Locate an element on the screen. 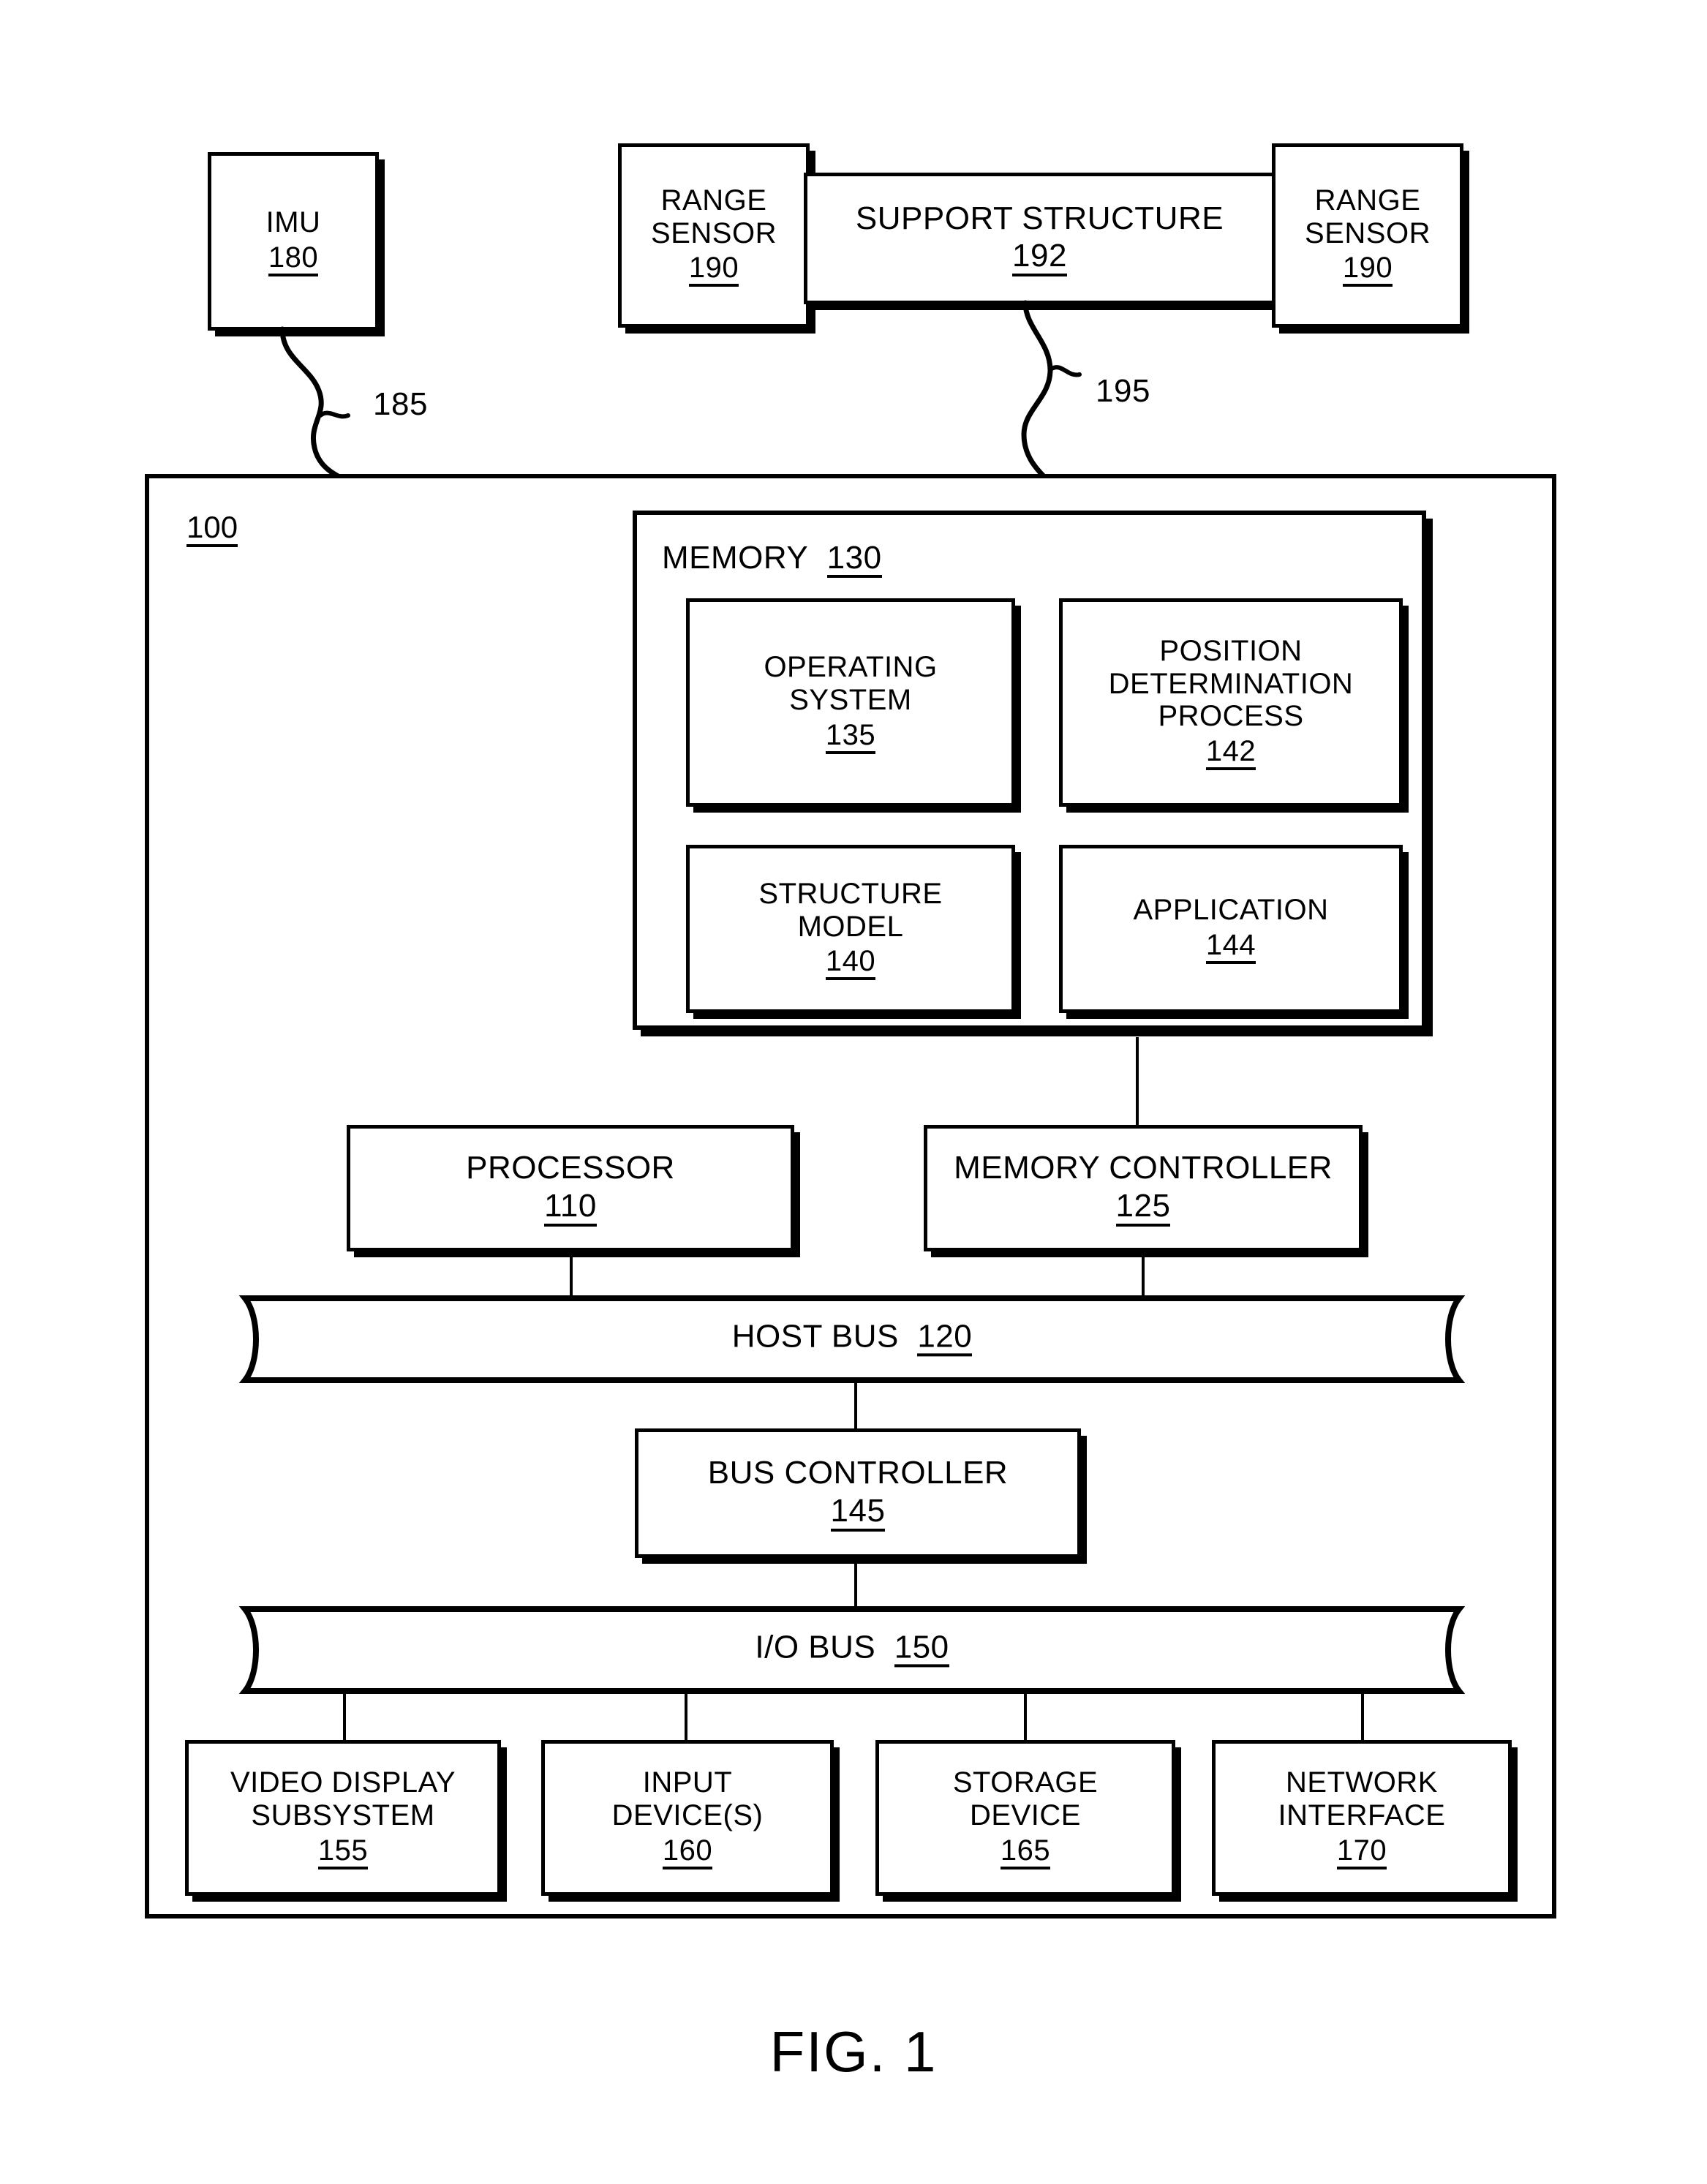 The width and height of the screenshot is (1707, 2184). range-sensor-left-ref: 190 is located at coordinates (713, 269).